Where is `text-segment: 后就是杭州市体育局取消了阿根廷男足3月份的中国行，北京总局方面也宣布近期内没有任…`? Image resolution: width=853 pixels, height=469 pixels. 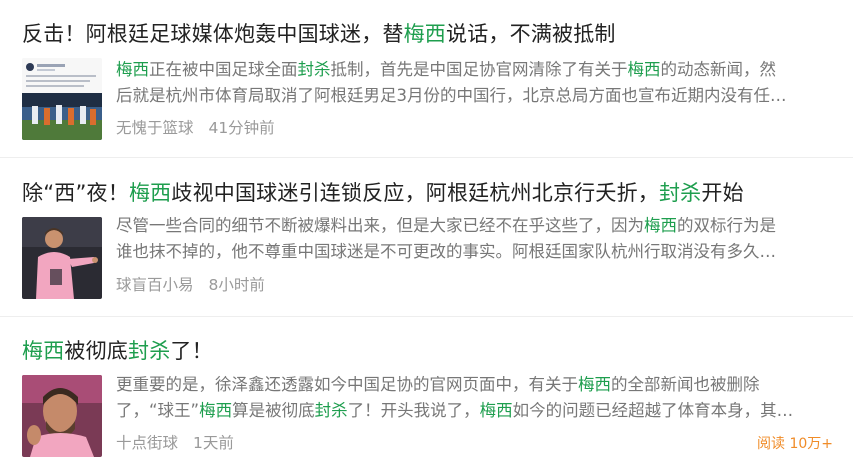 text-segment: 后就是杭州市体育局取消了阿根廷男足3月份的中国行，北京总局方面也宣布近期内没有任… is located at coordinates (451, 95).